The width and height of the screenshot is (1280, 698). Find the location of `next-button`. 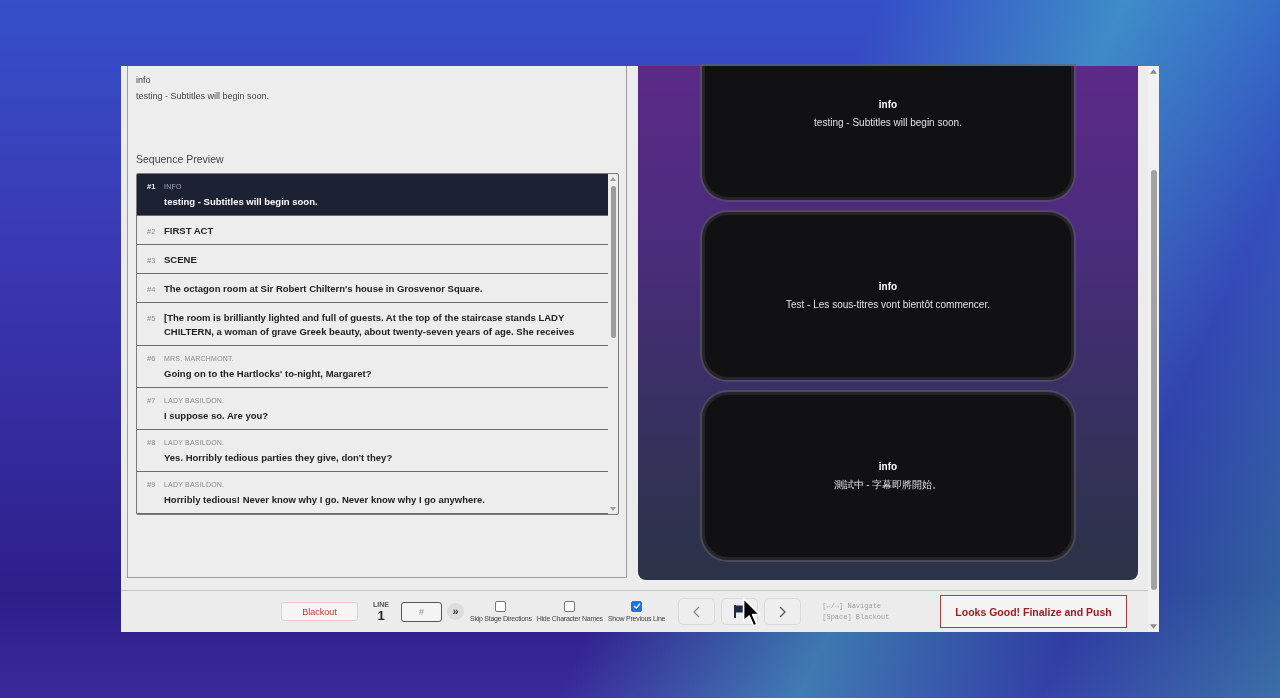

next-button is located at coordinates (783, 611).